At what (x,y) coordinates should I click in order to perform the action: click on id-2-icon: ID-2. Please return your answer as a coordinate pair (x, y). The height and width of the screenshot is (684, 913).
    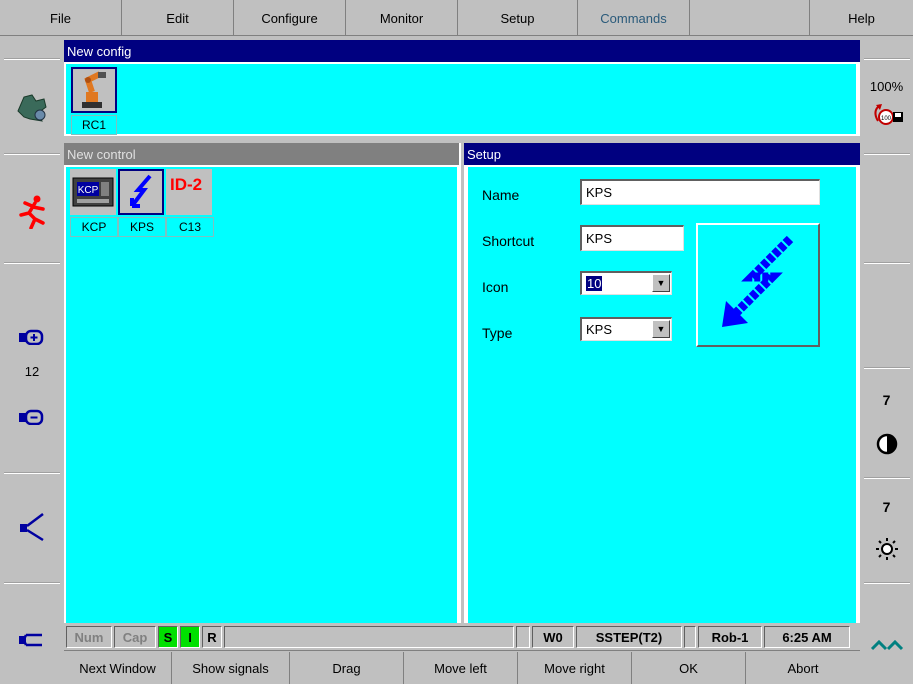
    Looking at the image, I should click on (186, 184).